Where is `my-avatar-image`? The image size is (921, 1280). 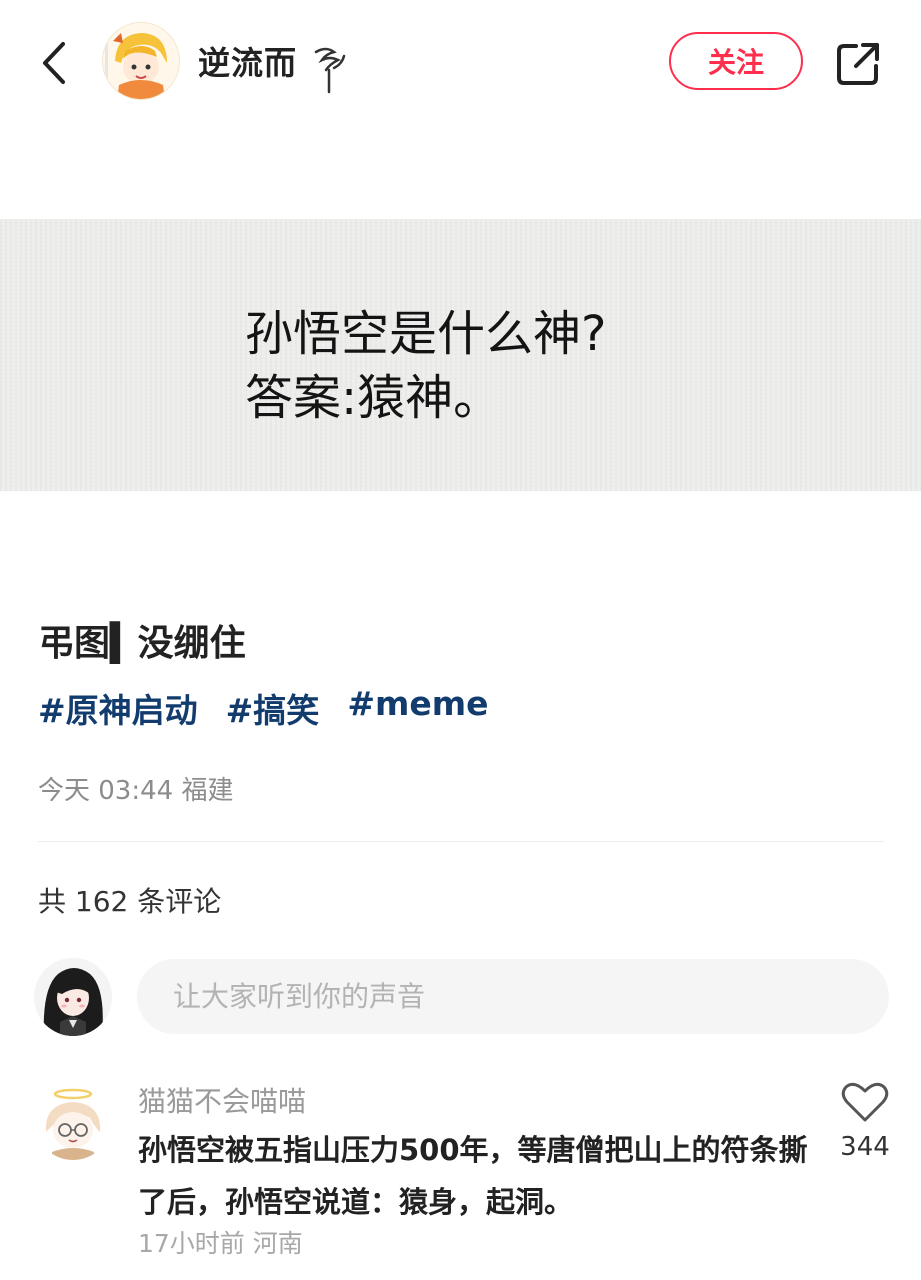 my-avatar-image is located at coordinates (73, 997).